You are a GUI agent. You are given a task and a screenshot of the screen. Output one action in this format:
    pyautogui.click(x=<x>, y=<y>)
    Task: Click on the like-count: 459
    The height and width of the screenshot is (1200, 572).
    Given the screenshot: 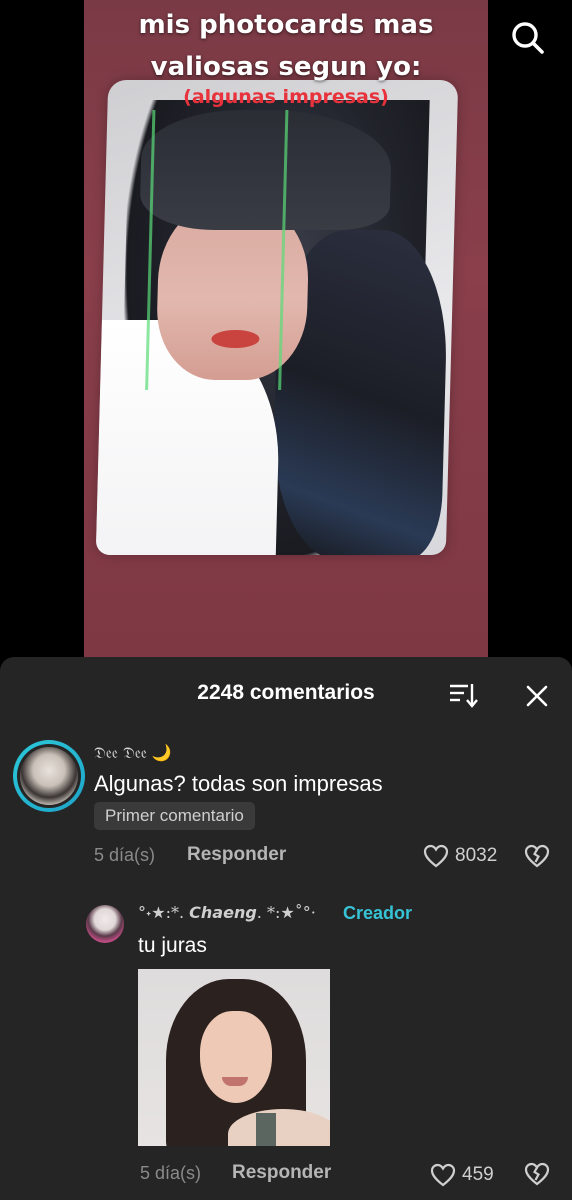 What is the action you would take?
    pyautogui.click(x=478, y=1174)
    